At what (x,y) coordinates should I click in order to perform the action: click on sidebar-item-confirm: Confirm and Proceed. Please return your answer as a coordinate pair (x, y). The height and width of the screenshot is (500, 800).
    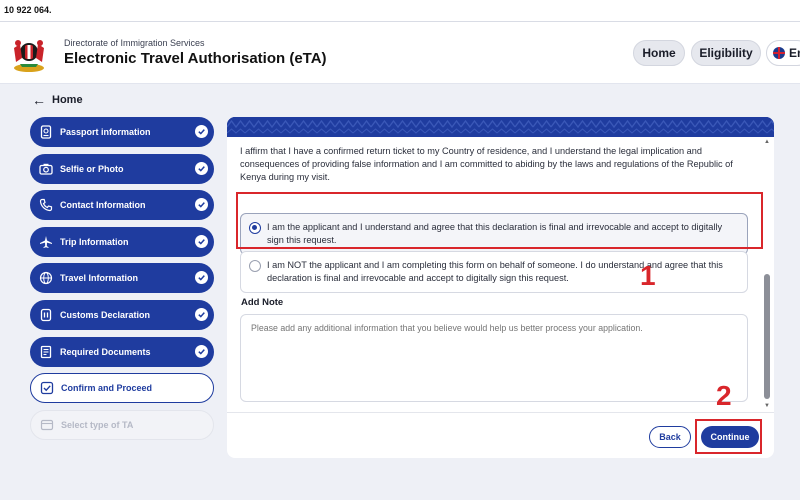
    Looking at the image, I should click on (122, 388).